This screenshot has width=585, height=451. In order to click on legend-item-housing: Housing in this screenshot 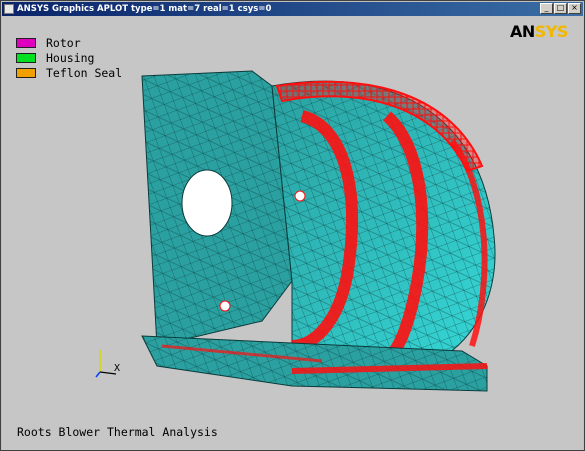, I will do `click(69, 58)`.